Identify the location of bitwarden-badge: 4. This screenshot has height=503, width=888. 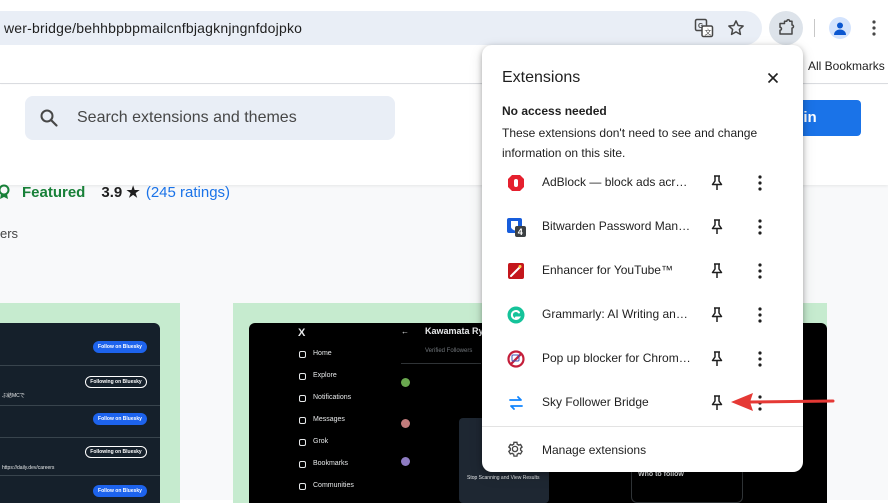
(520, 232).